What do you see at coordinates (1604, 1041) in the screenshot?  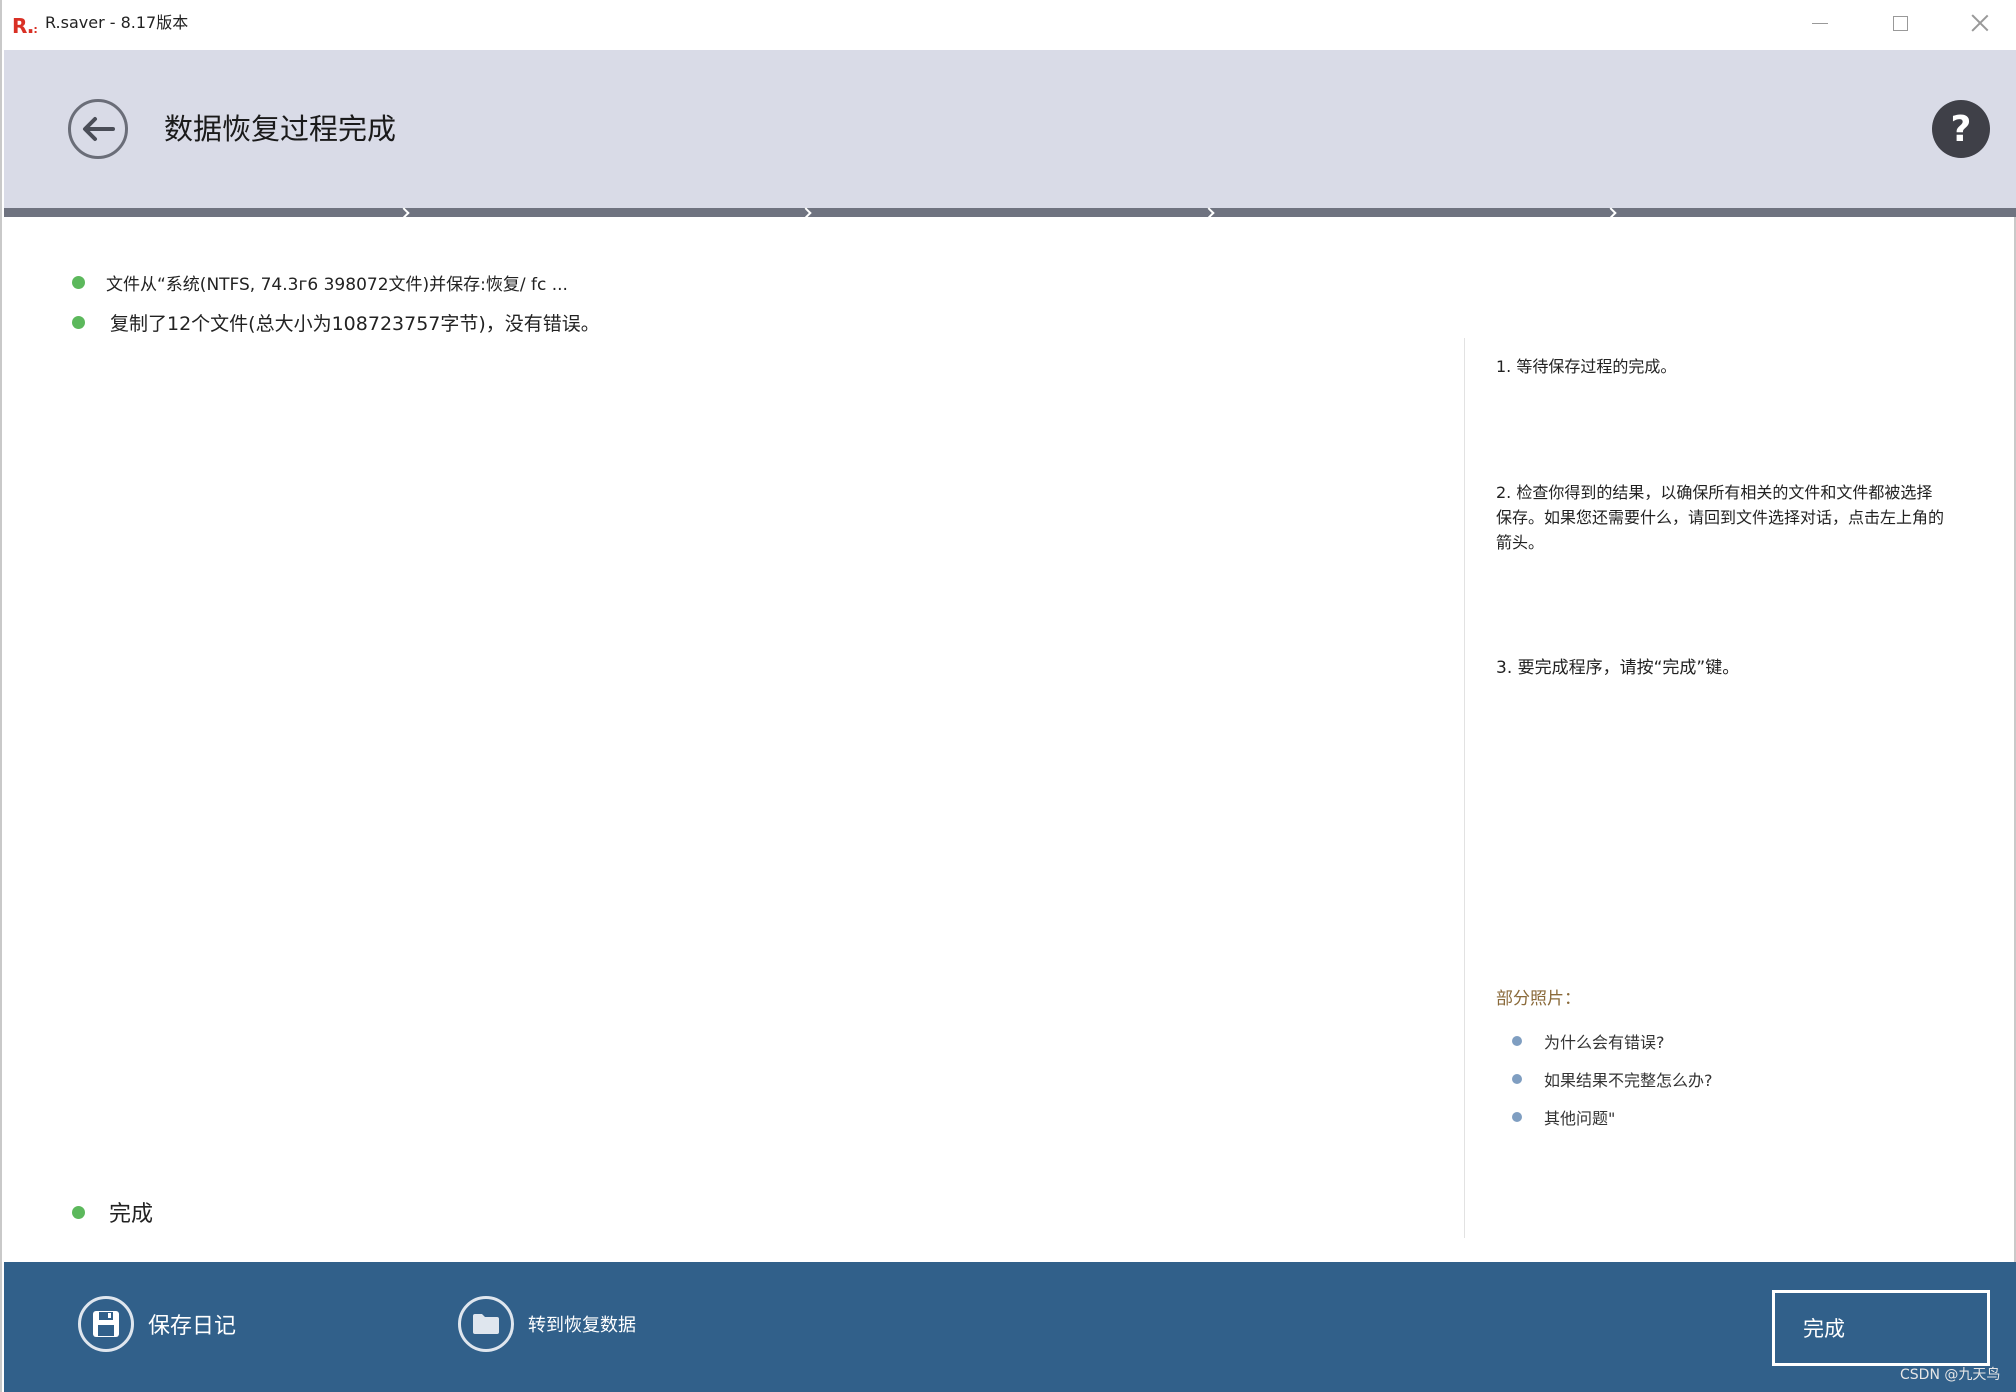 I see `faq-link: 为什么会有错误?` at bounding box center [1604, 1041].